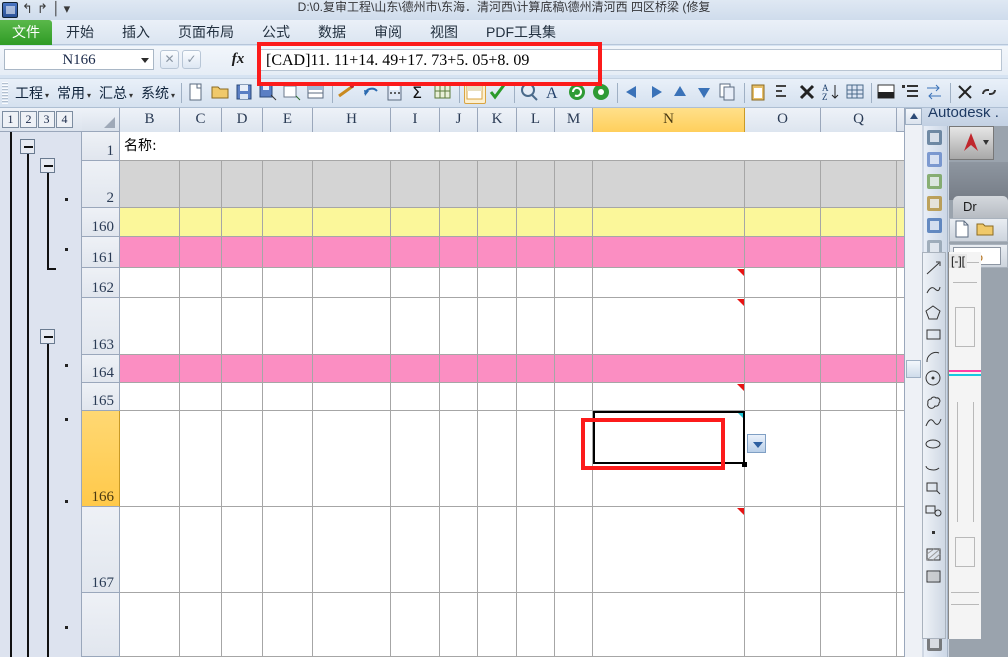 The height and width of the screenshot is (657, 1008). Describe the element at coordinates (459, 458) in the screenshot. I see `cell-J166` at that location.